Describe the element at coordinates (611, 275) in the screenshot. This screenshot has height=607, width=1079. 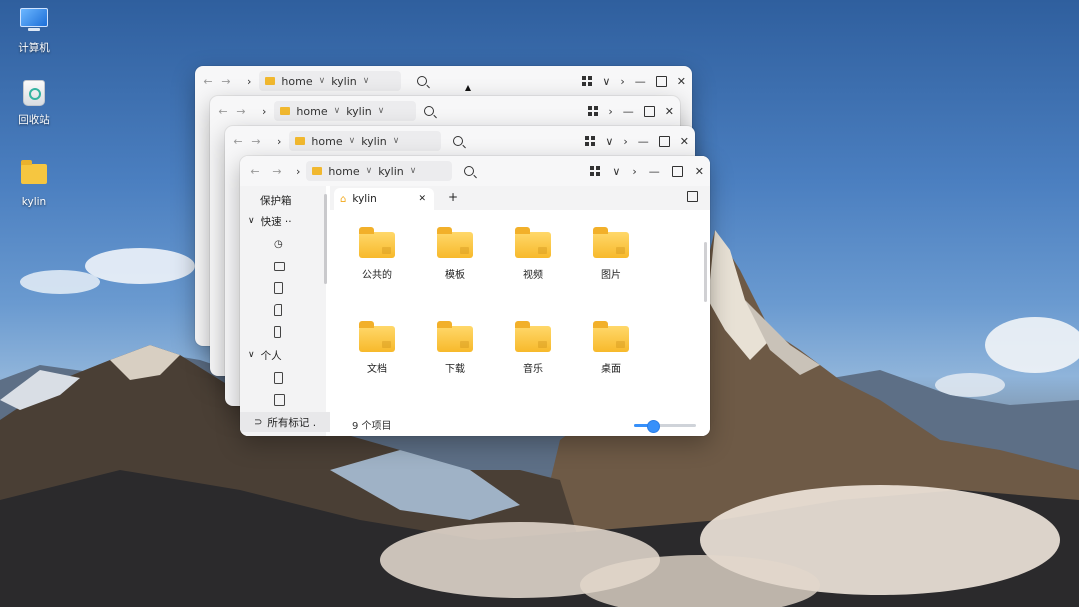
I see `folder-label: 图片` at that location.